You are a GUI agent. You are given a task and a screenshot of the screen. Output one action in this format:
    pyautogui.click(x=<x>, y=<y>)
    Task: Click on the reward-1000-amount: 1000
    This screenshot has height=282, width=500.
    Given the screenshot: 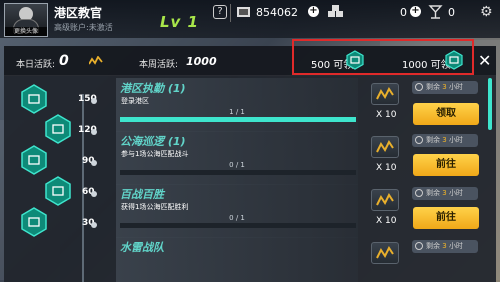 What is the action you would take?
    pyautogui.click(x=415, y=65)
    